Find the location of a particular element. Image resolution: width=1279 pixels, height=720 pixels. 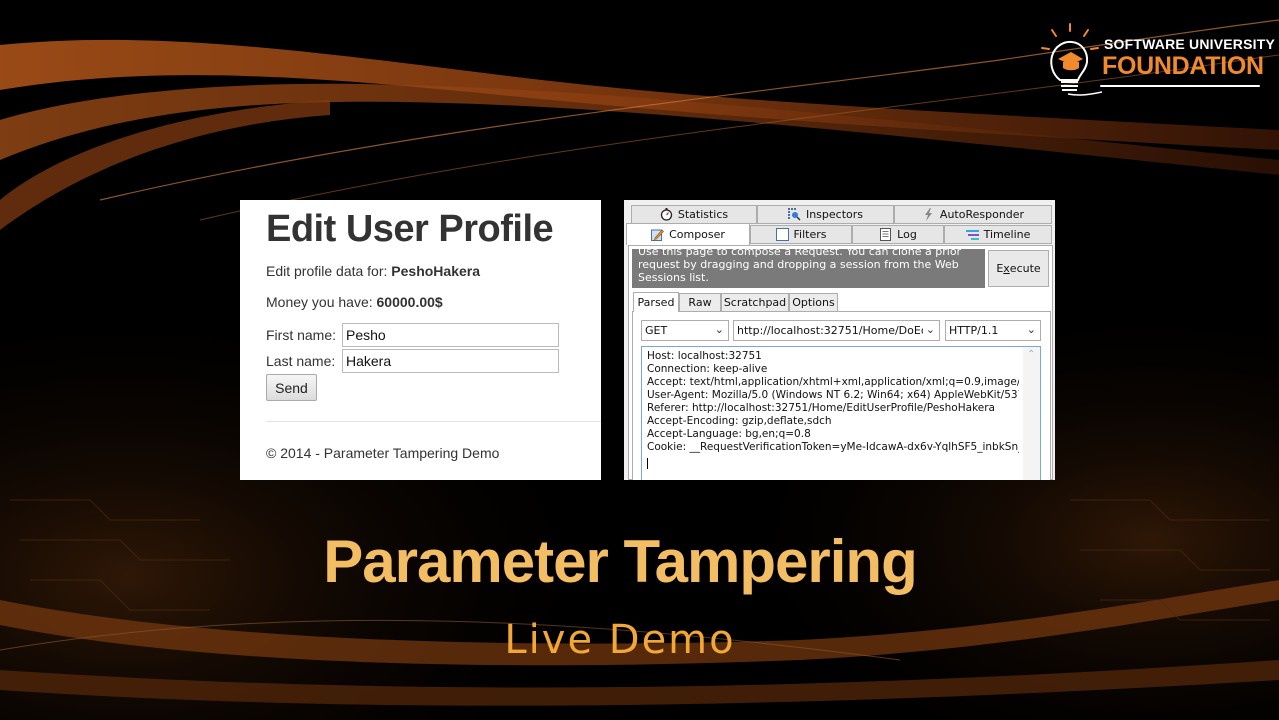

software-university-logo: SOFTWARE UNIVERSITY FOUNDATION is located at coordinates (1156, 60).